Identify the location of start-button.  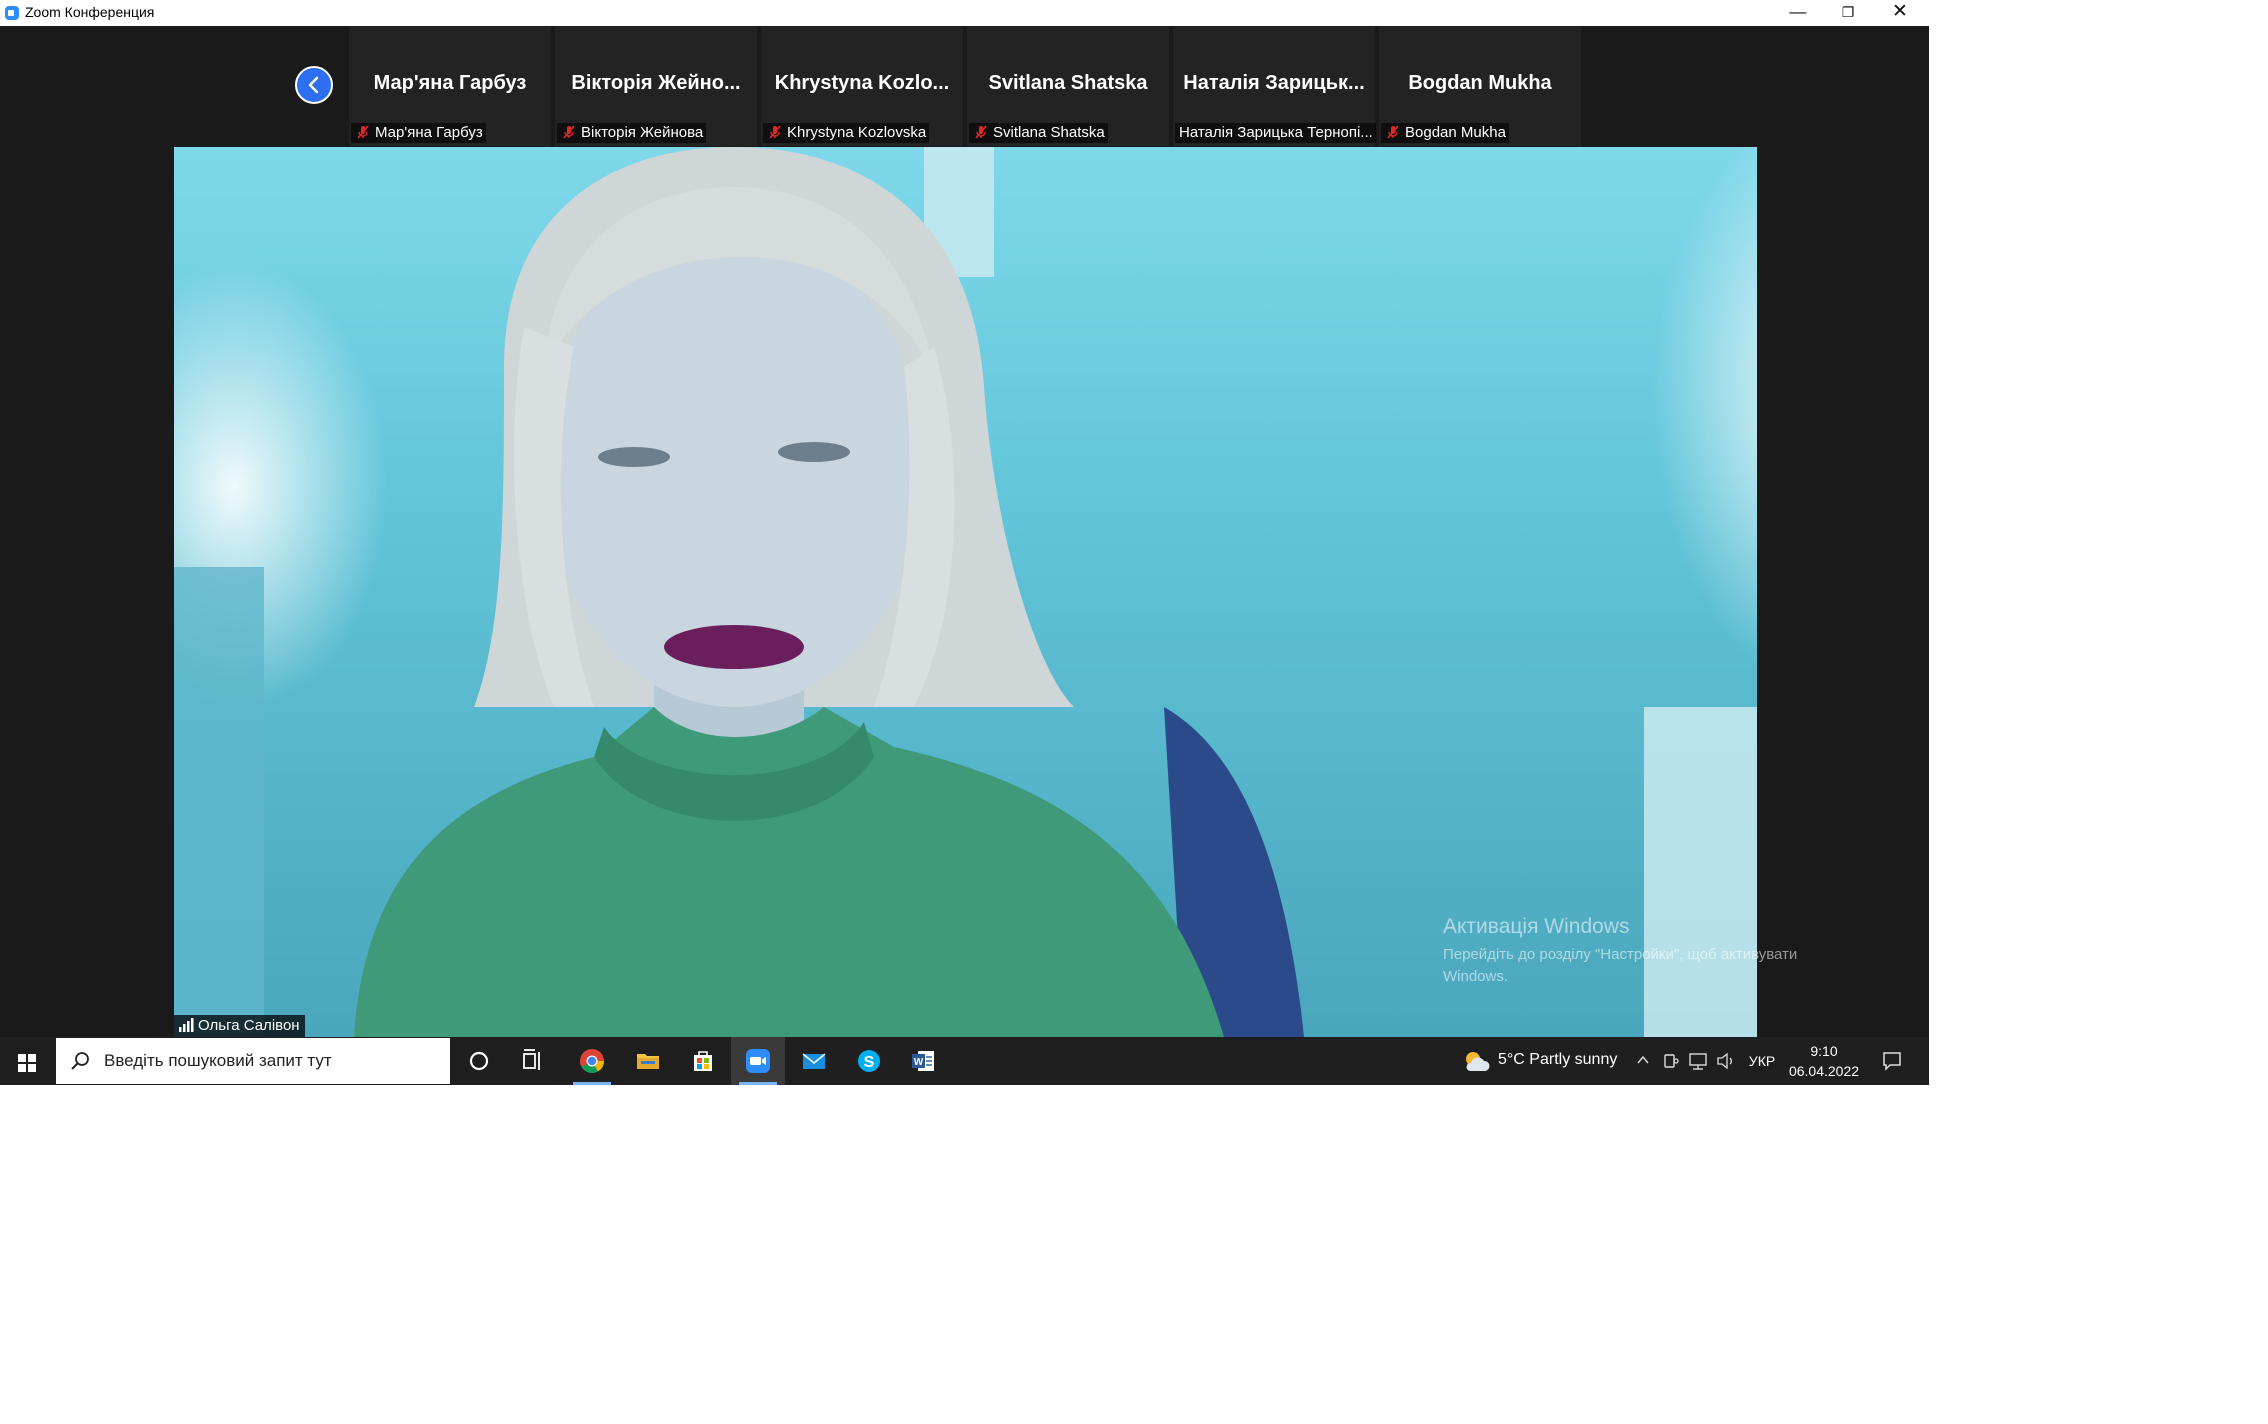
(27, 1061).